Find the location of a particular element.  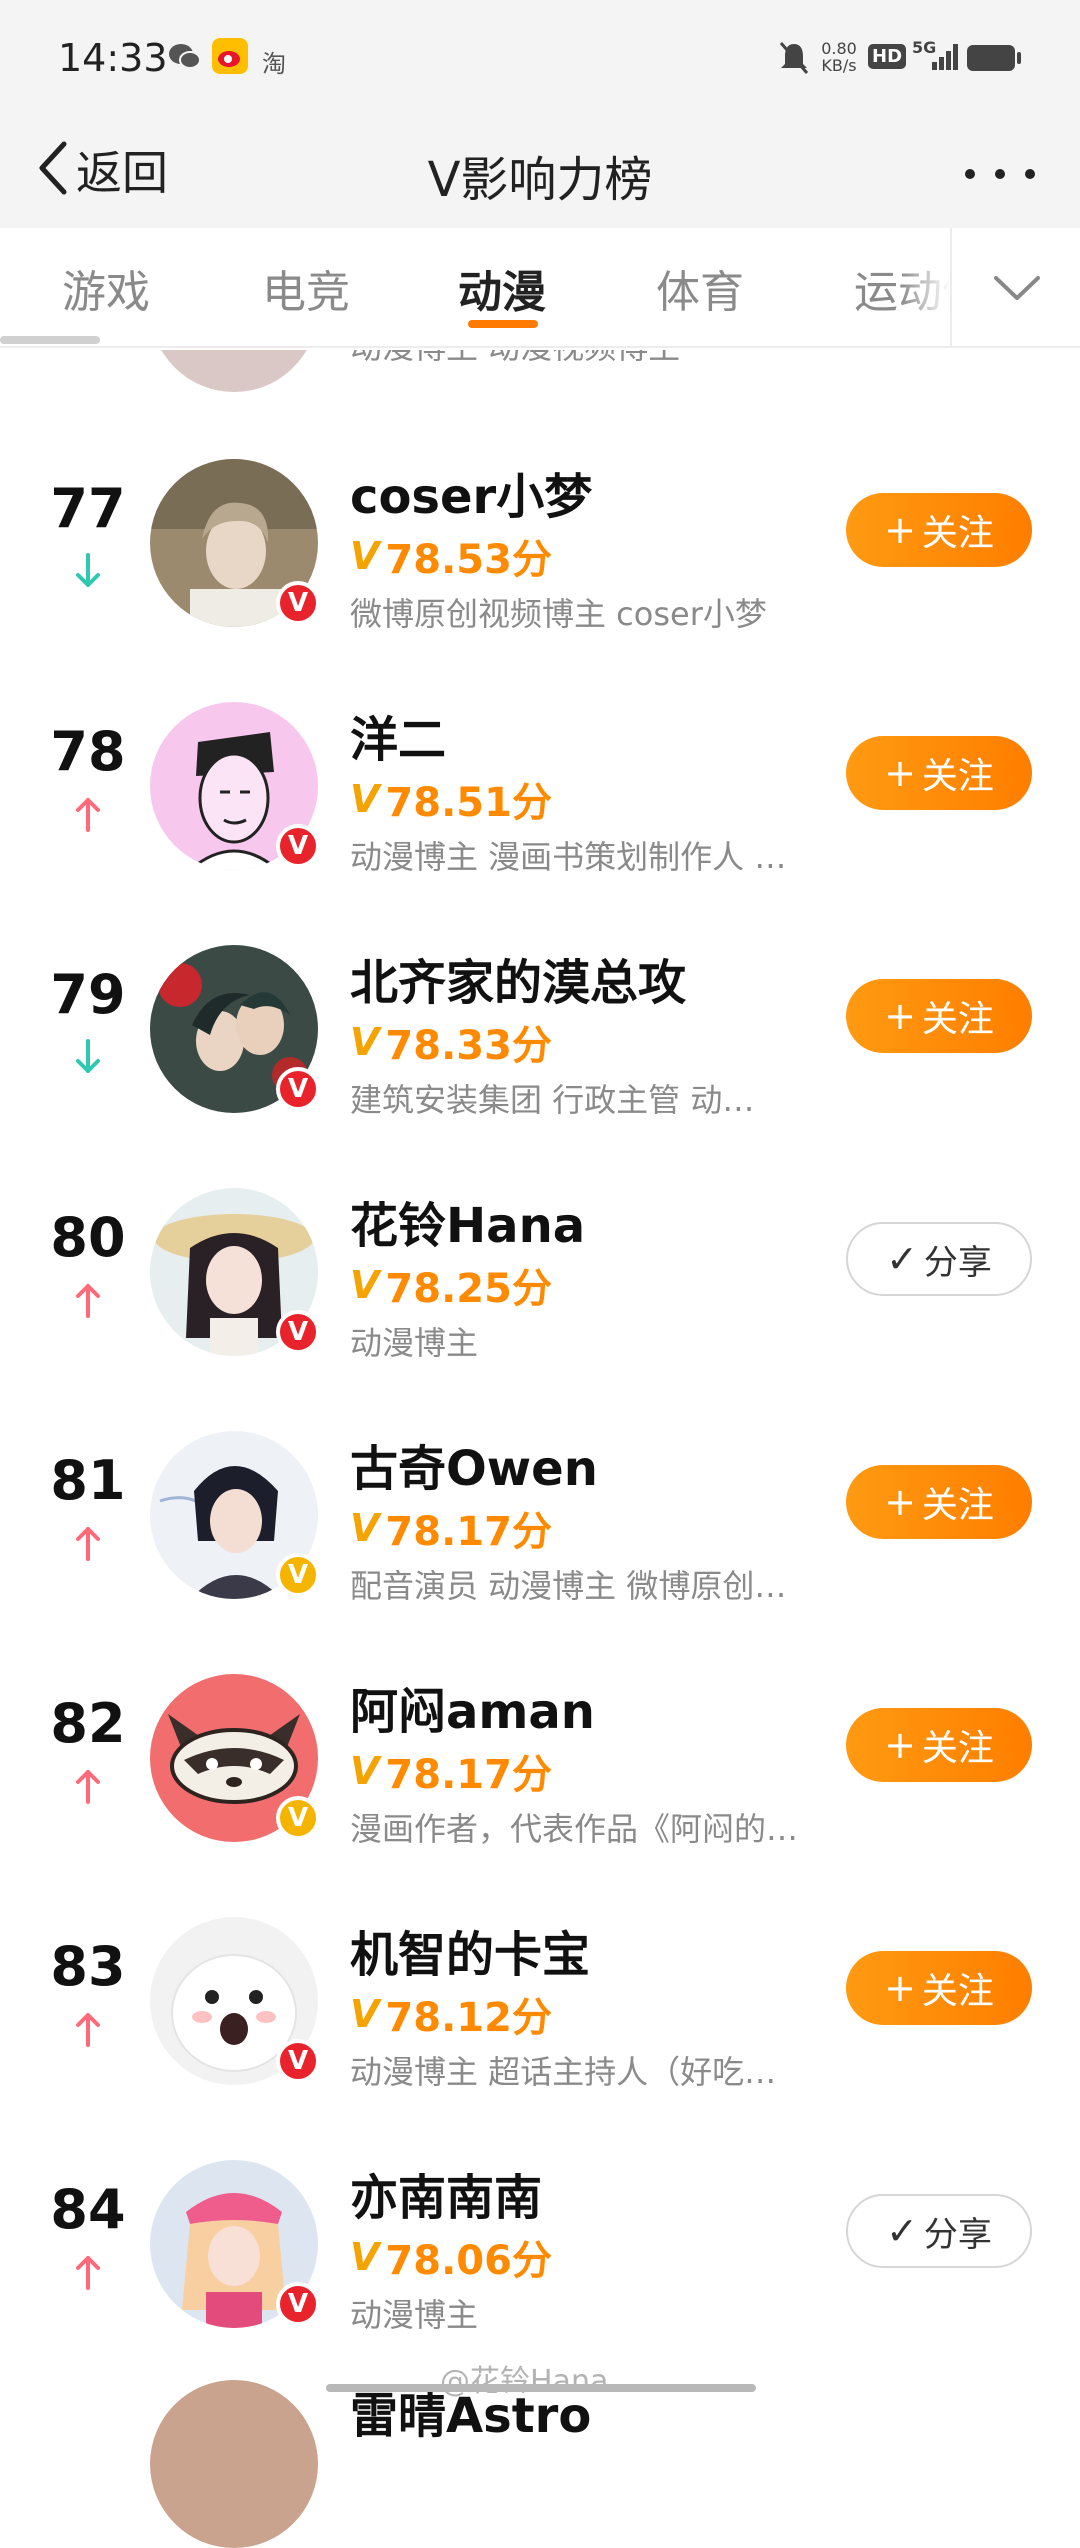

page-header: 返回 V影响力榜 is located at coordinates (540, 174).